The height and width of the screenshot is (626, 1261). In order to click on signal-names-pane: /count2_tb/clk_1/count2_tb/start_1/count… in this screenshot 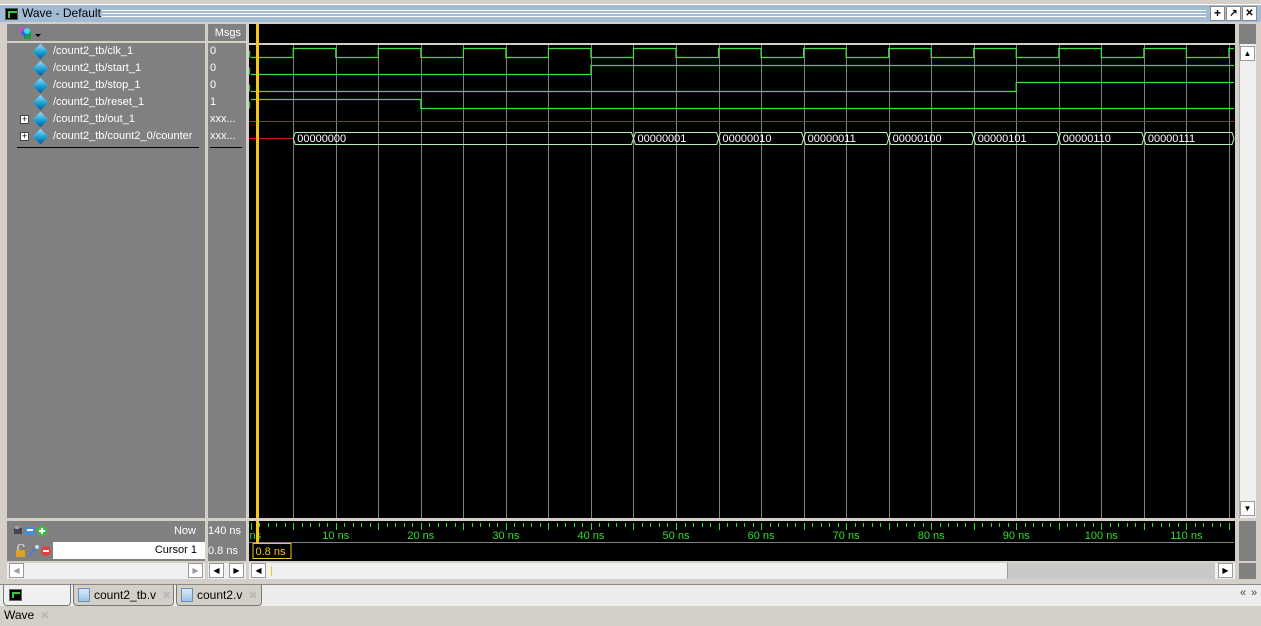, I will do `click(106, 271)`.